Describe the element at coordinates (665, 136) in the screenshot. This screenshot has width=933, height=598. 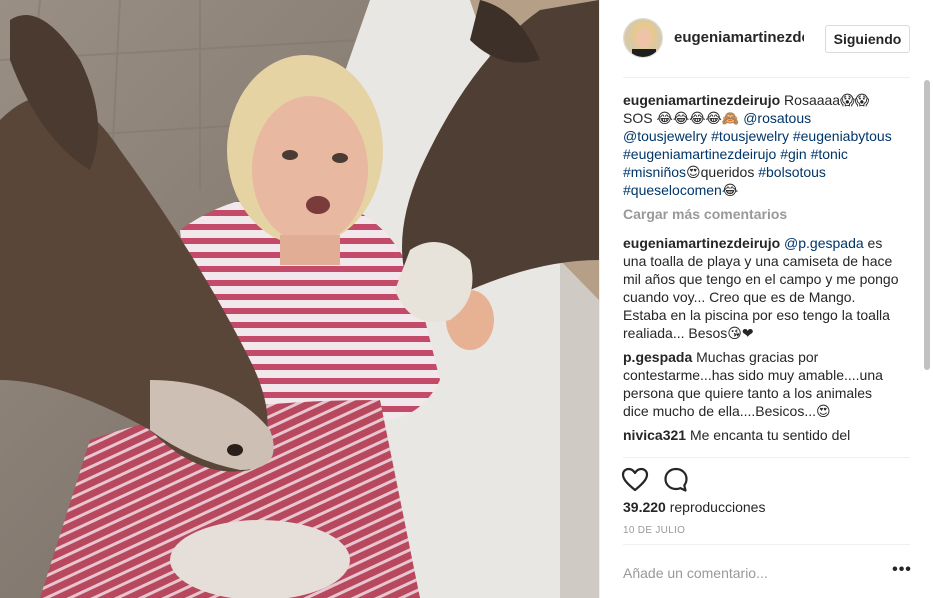
I see `mention-link: @tousjewelry` at that location.